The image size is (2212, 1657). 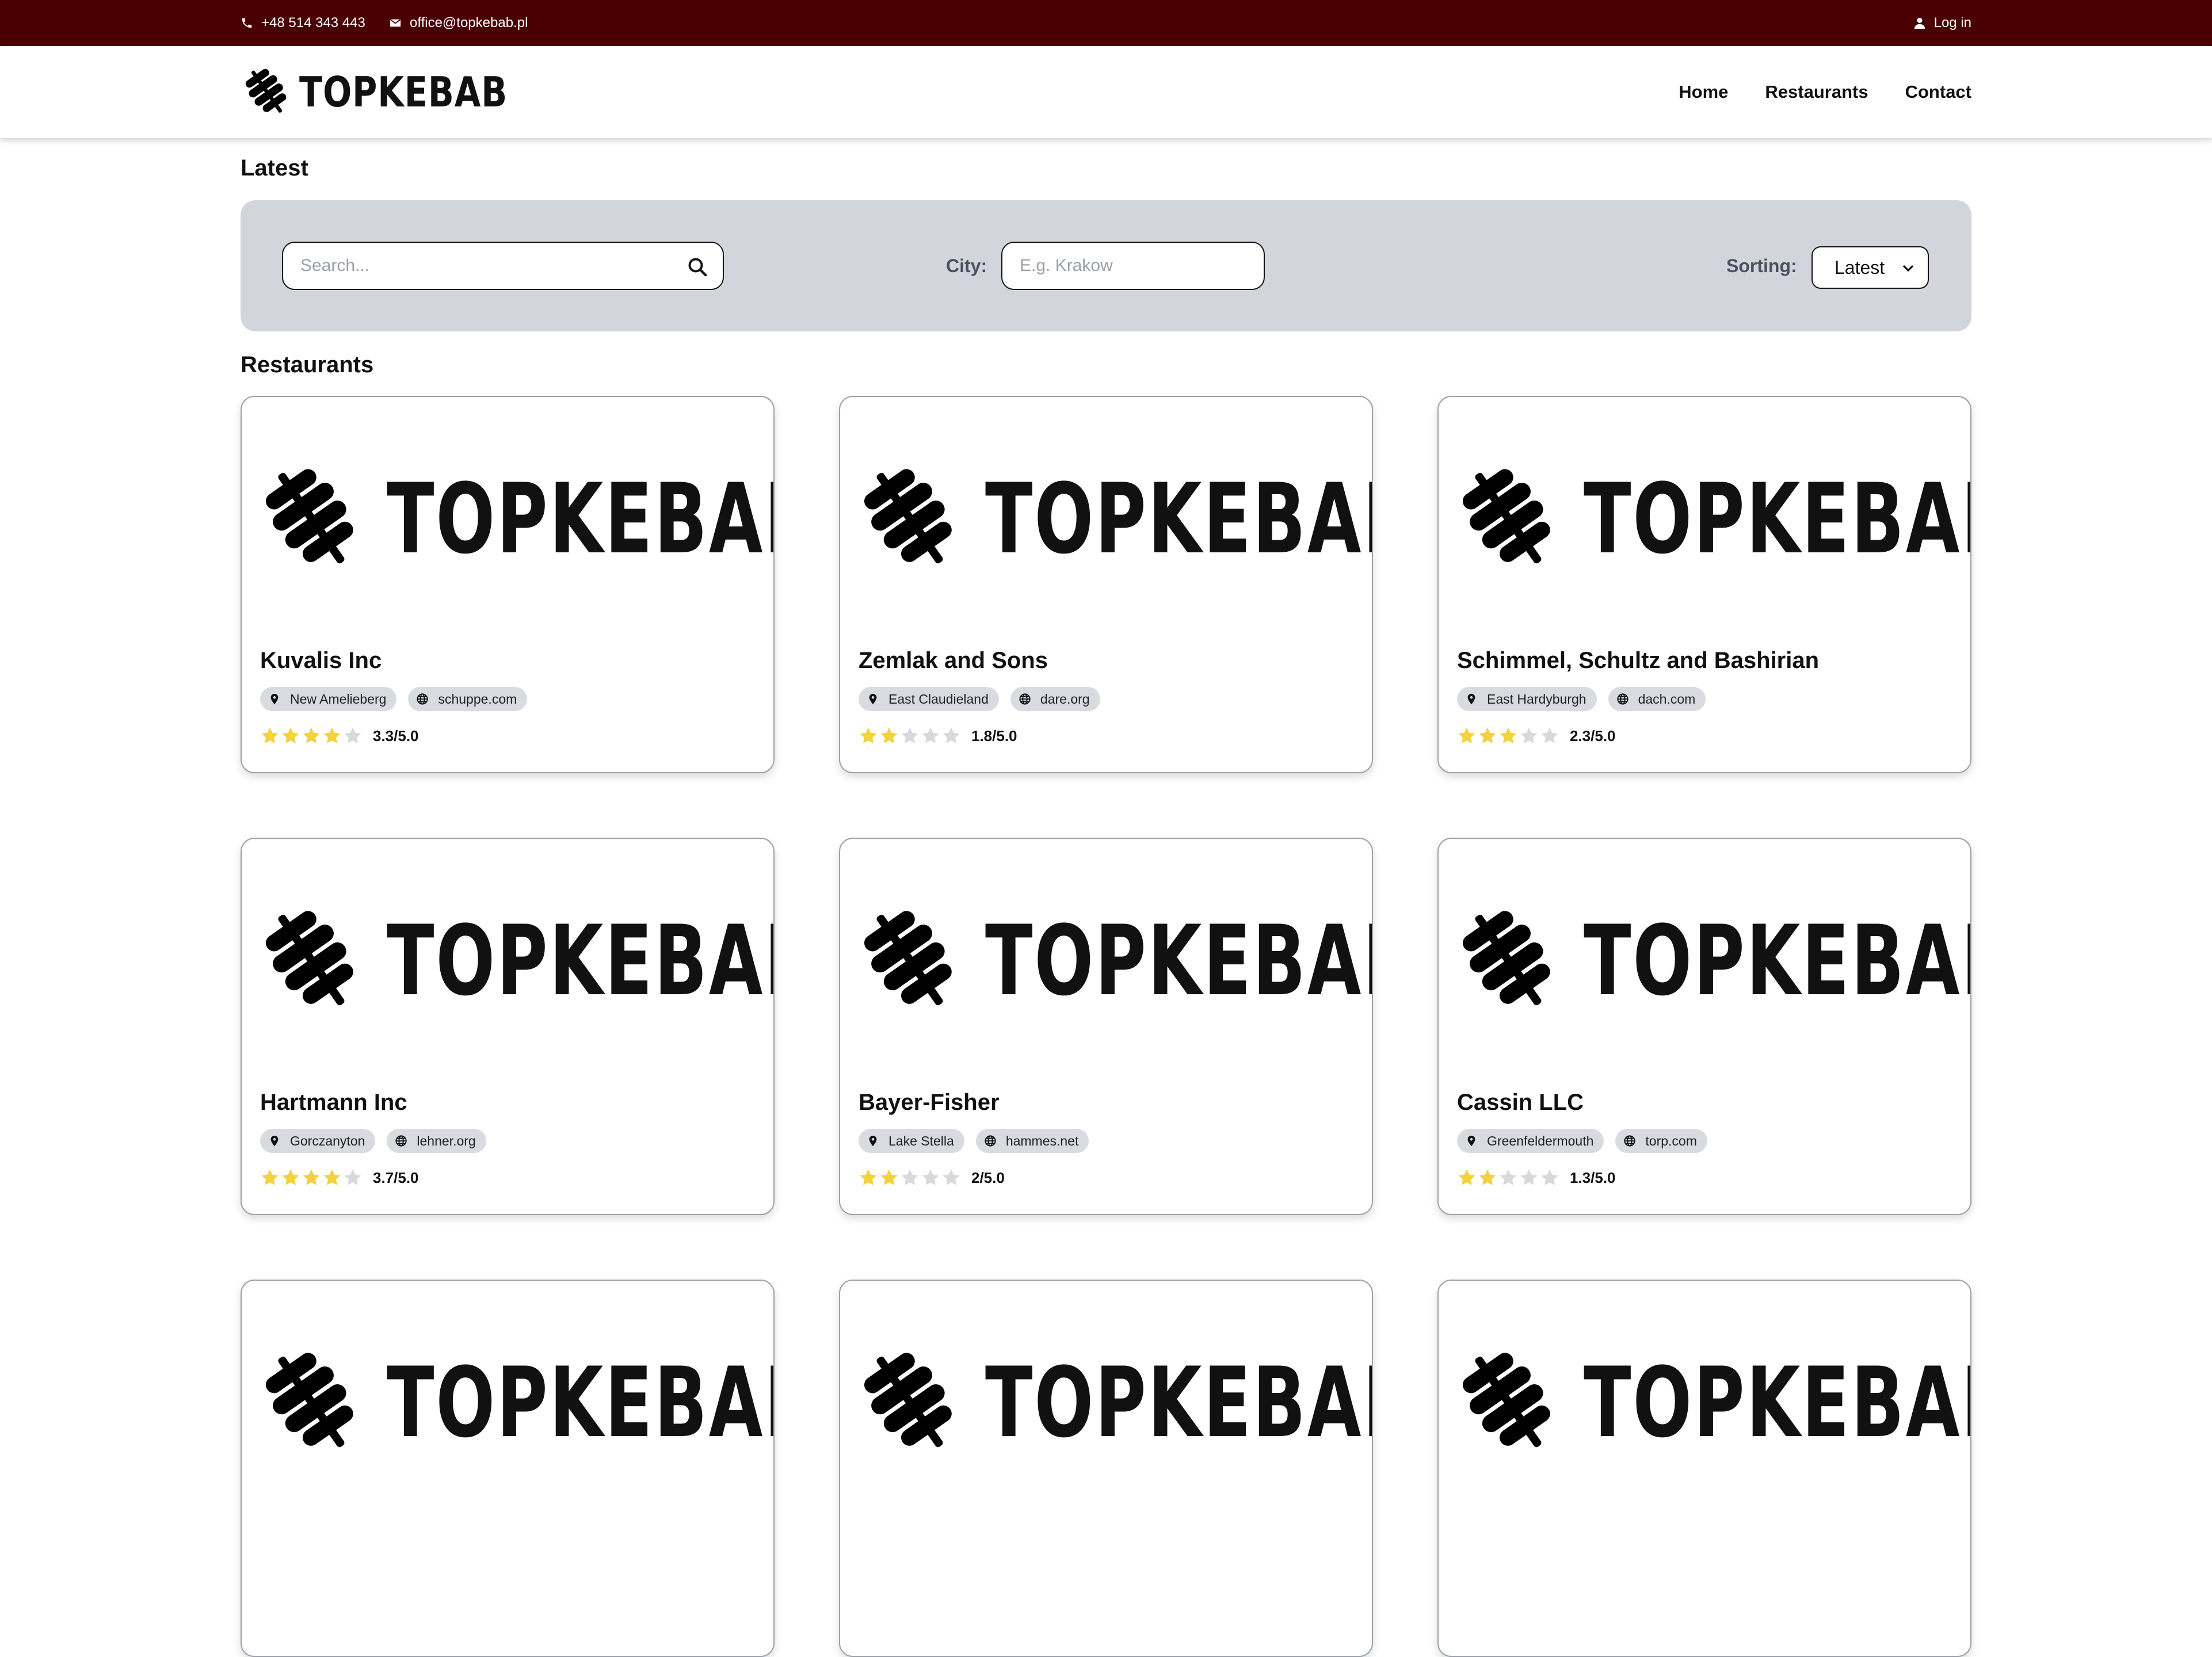 I want to click on search-input, so click(x=484, y=266).